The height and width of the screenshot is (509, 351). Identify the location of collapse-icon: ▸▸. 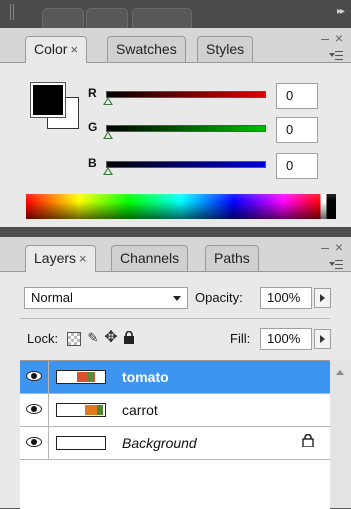
(341, 11).